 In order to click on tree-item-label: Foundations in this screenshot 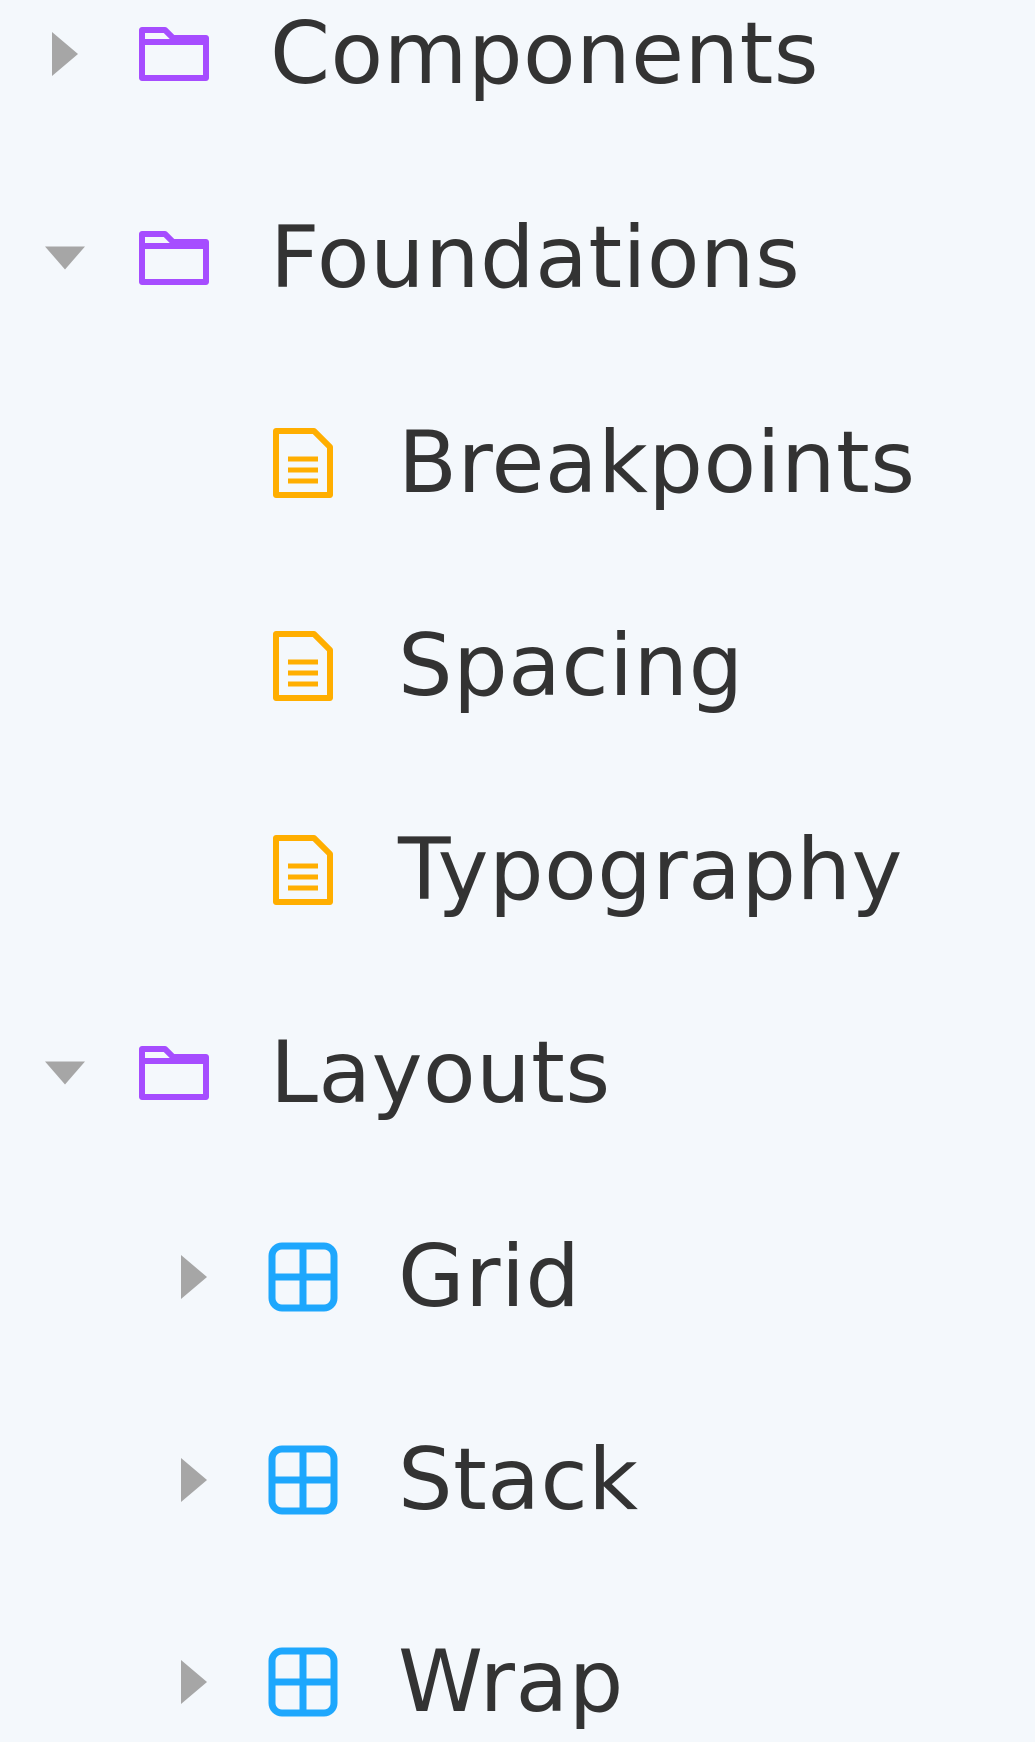, I will do `click(535, 258)`.